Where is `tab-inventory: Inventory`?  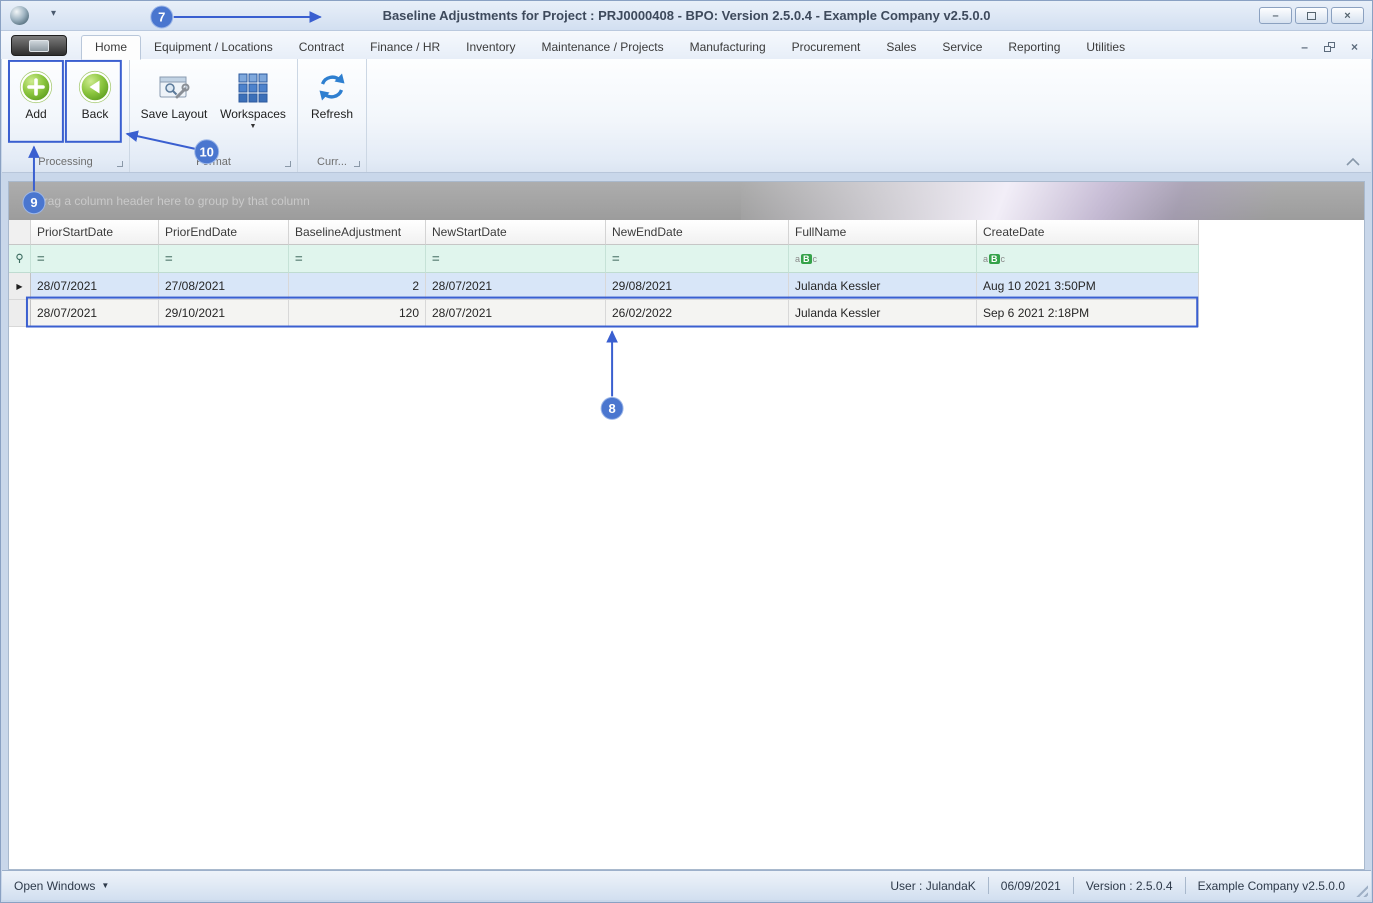 tab-inventory: Inventory is located at coordinates (490, 47).